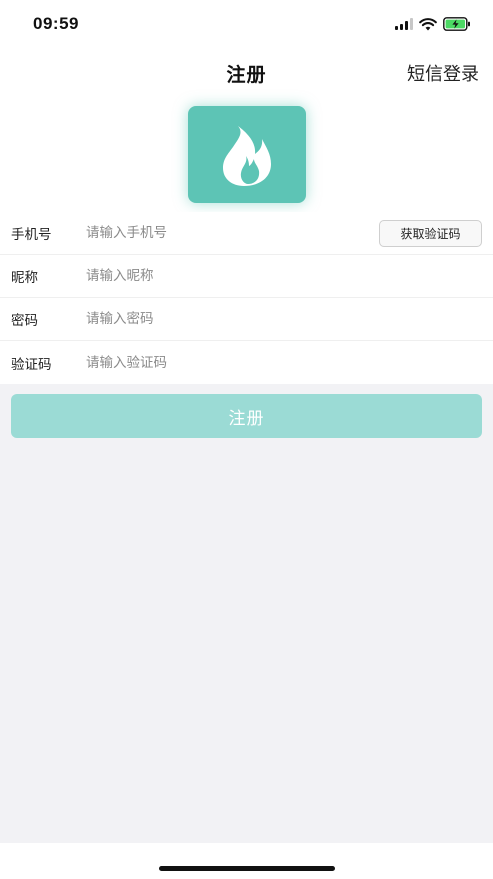 The width and height of the screenshot is (493, 879). I want to click on app-logo, so click(247, 154).